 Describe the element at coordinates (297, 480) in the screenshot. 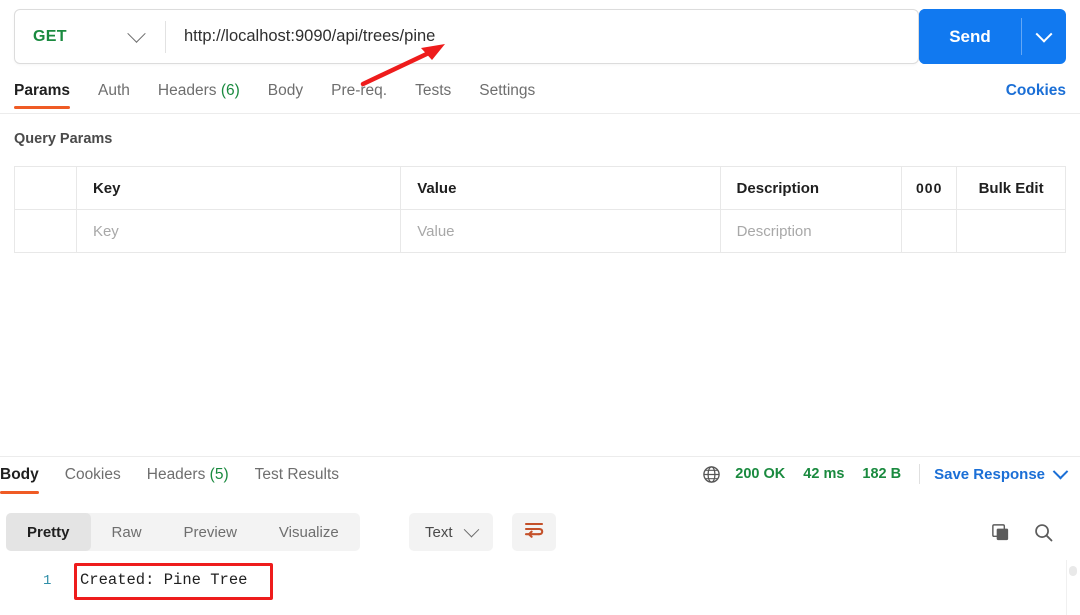

I see `response-tab-test-results: Test Results` at that location.